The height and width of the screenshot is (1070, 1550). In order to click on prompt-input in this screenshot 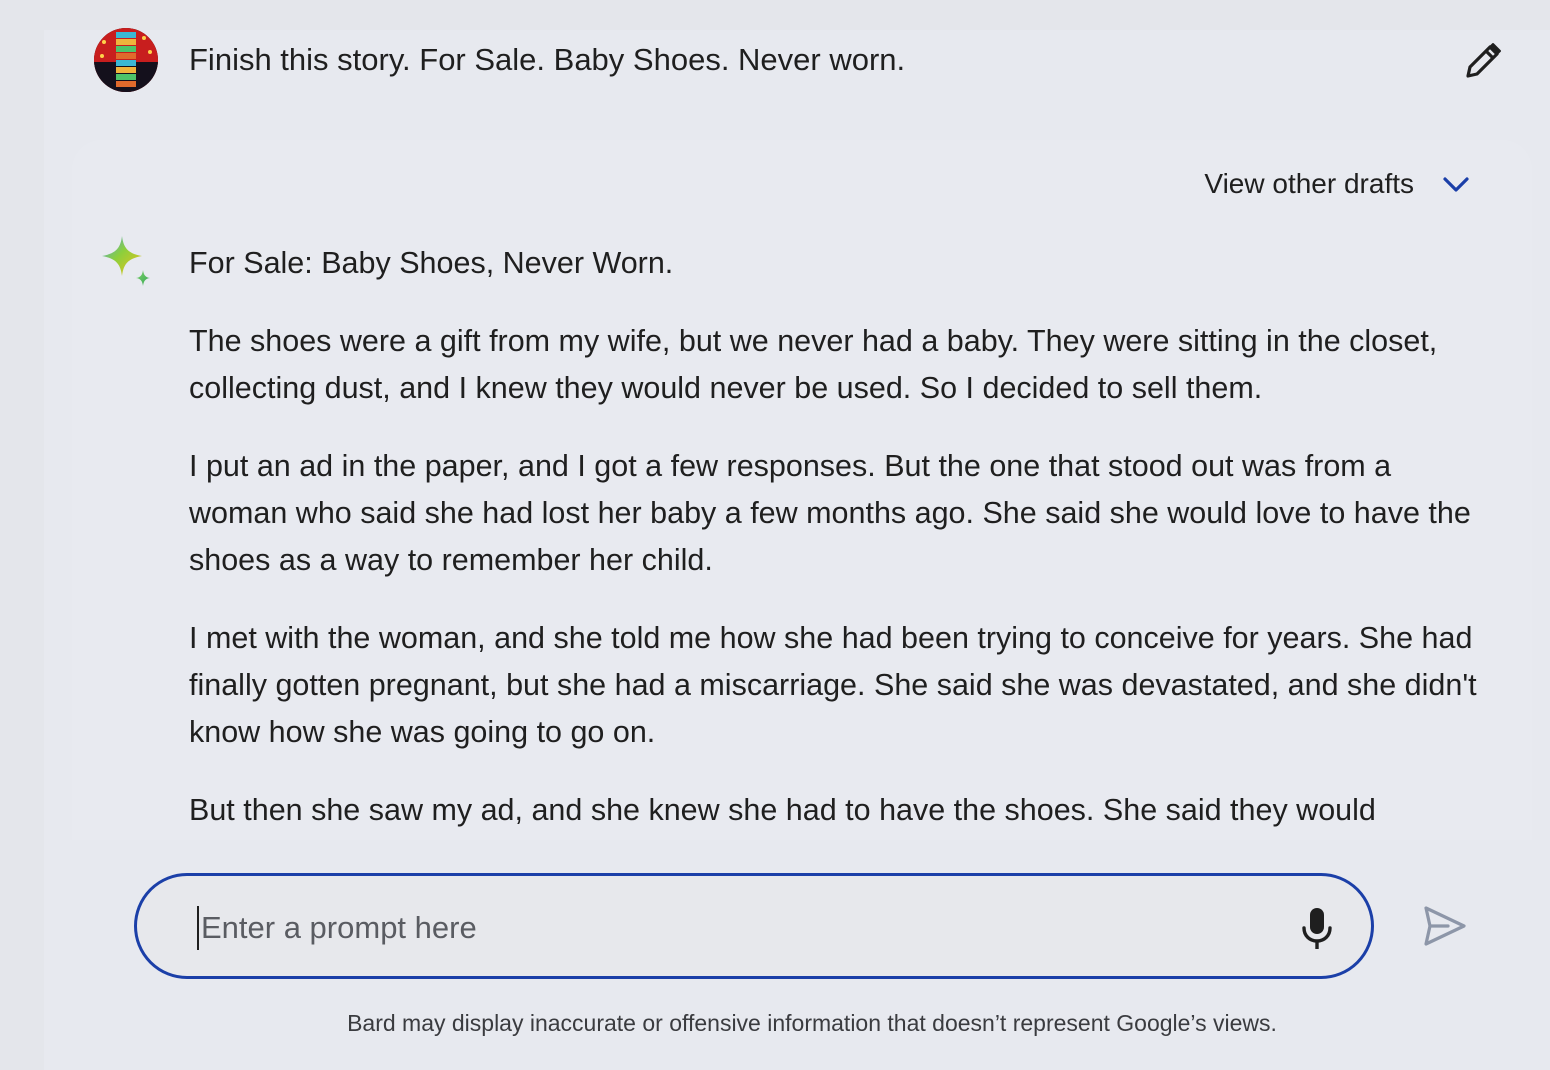, I will do `click(729, 928)`.